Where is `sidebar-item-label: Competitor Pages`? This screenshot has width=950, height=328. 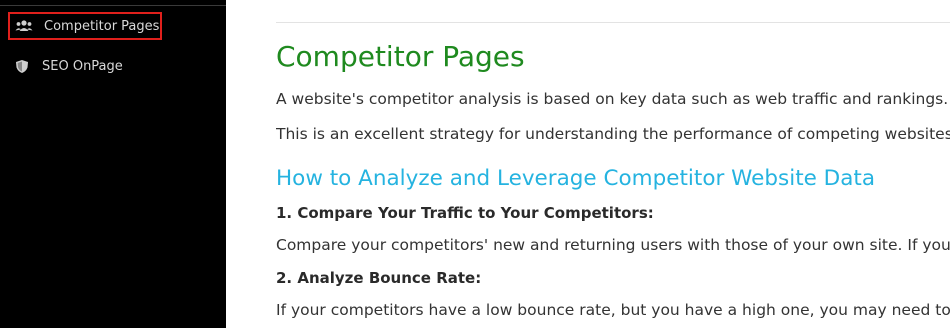 sidebar-item-label: Competitor Pages is located at coordinates (102, 26).